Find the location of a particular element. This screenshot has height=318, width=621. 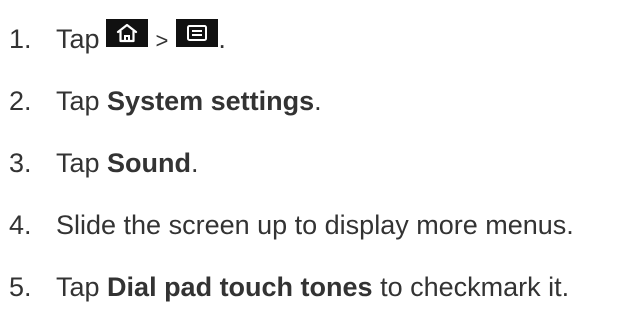

home-icon is located at coordinates (126, 33).